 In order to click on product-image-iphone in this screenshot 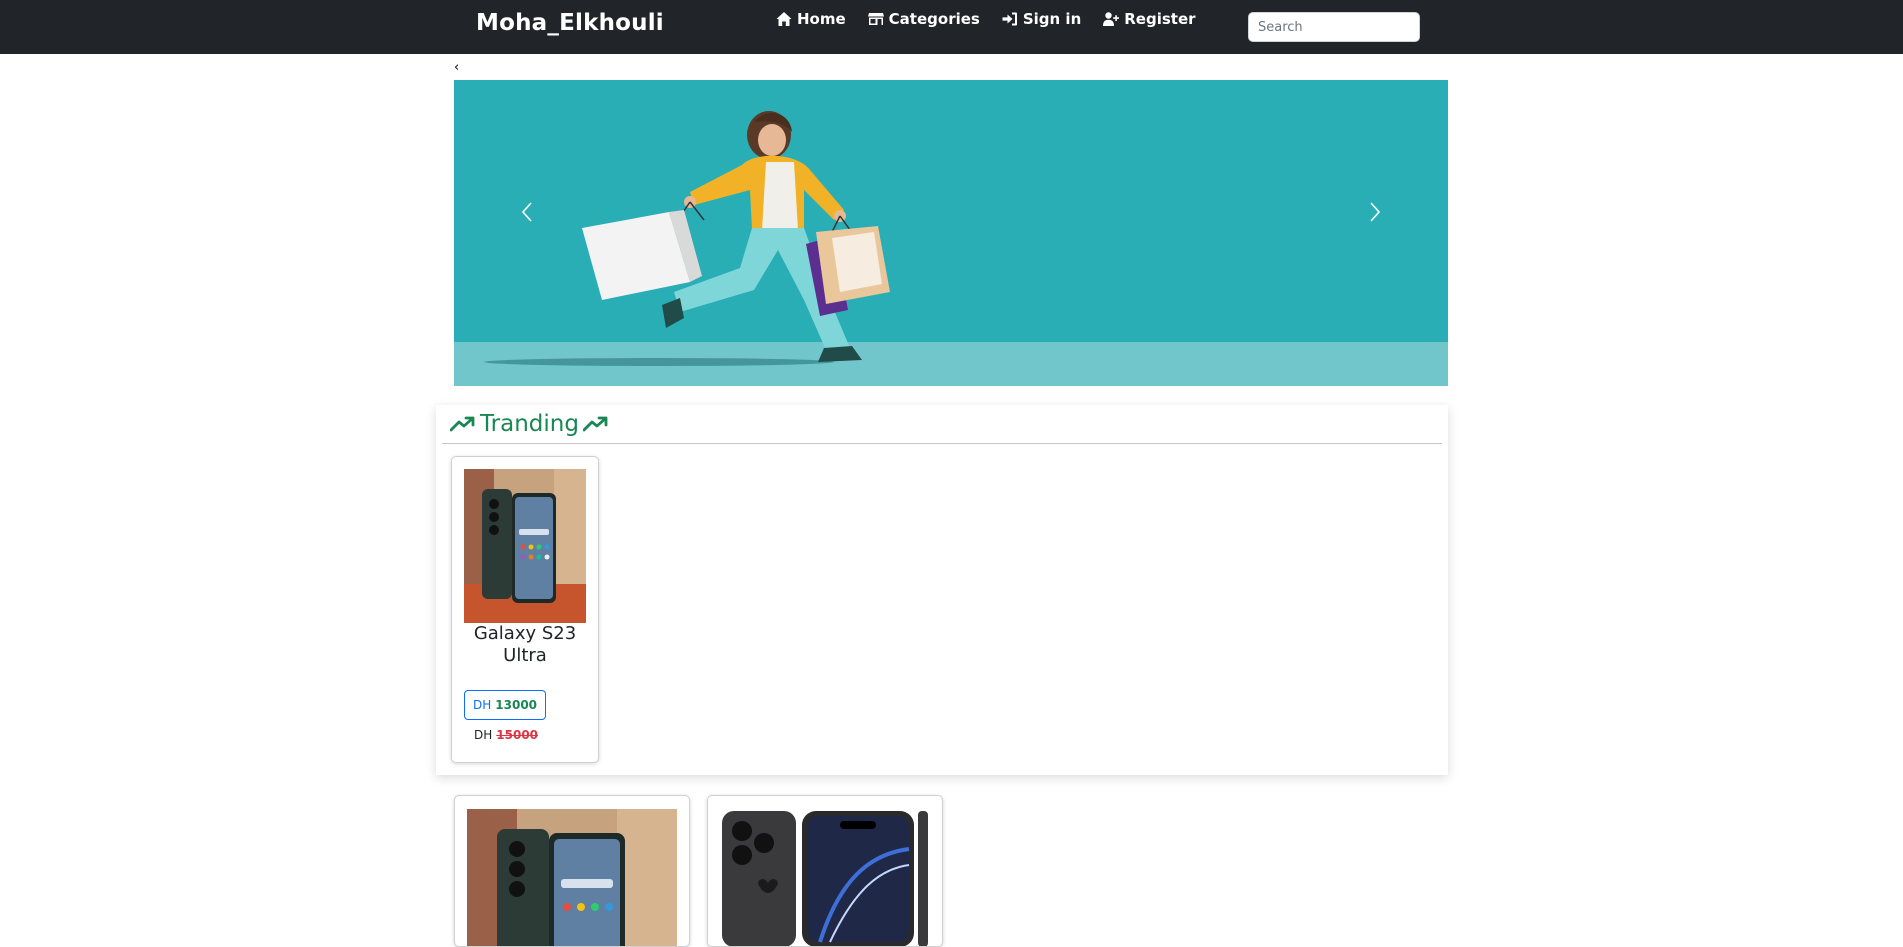, I will do `click(825, 877)`.